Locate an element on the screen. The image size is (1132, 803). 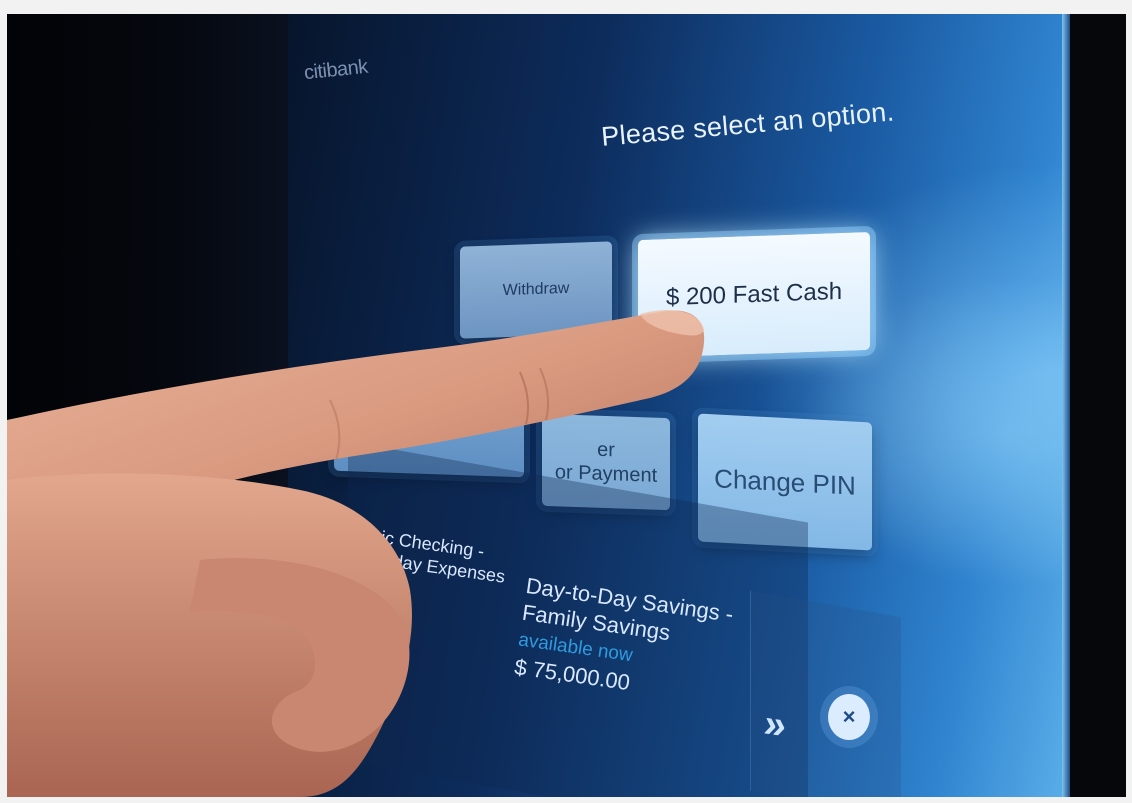
page-title: Please select an option. is located at coordinates (748, 124).